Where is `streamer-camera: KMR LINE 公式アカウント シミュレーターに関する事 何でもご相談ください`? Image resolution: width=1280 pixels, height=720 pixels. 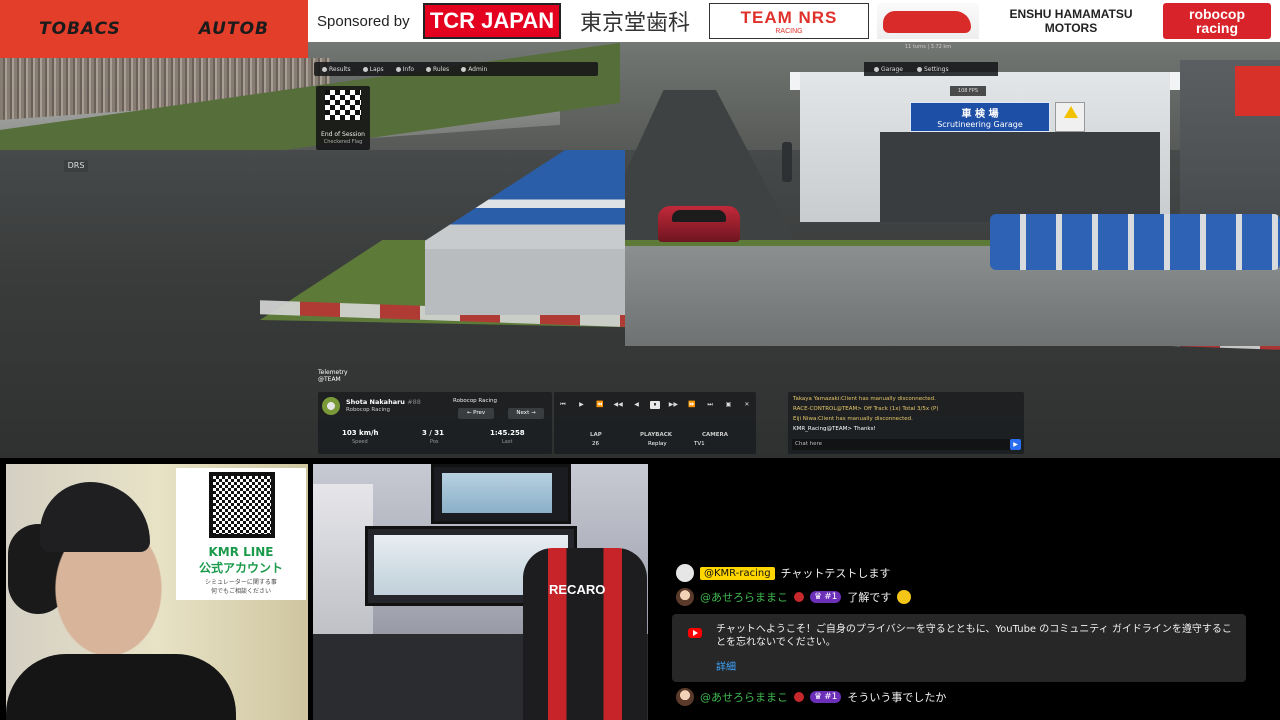 streamer-camera: KMR LINE 公式アカウント シミュレーターに関する事 何でもご相談ください is located at coordinates (157, 592).